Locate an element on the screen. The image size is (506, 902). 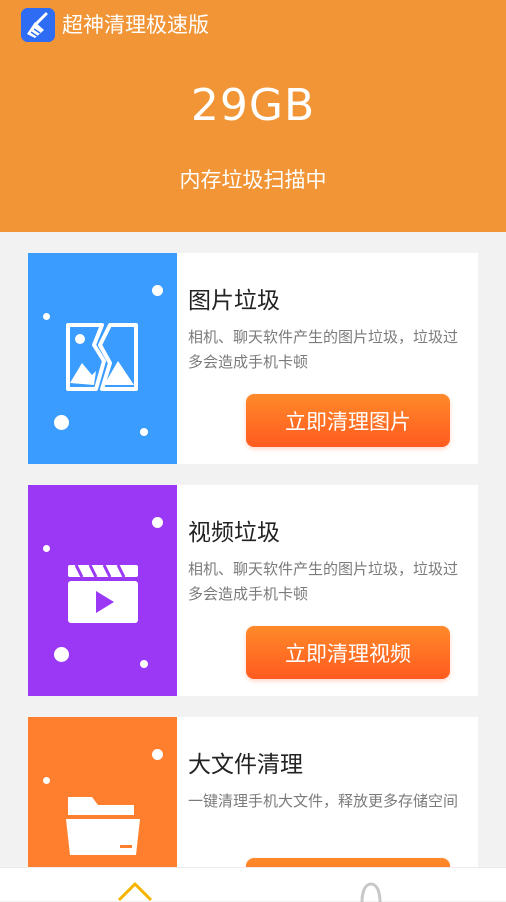
bottom-nav is located at coordinates (253, 884).